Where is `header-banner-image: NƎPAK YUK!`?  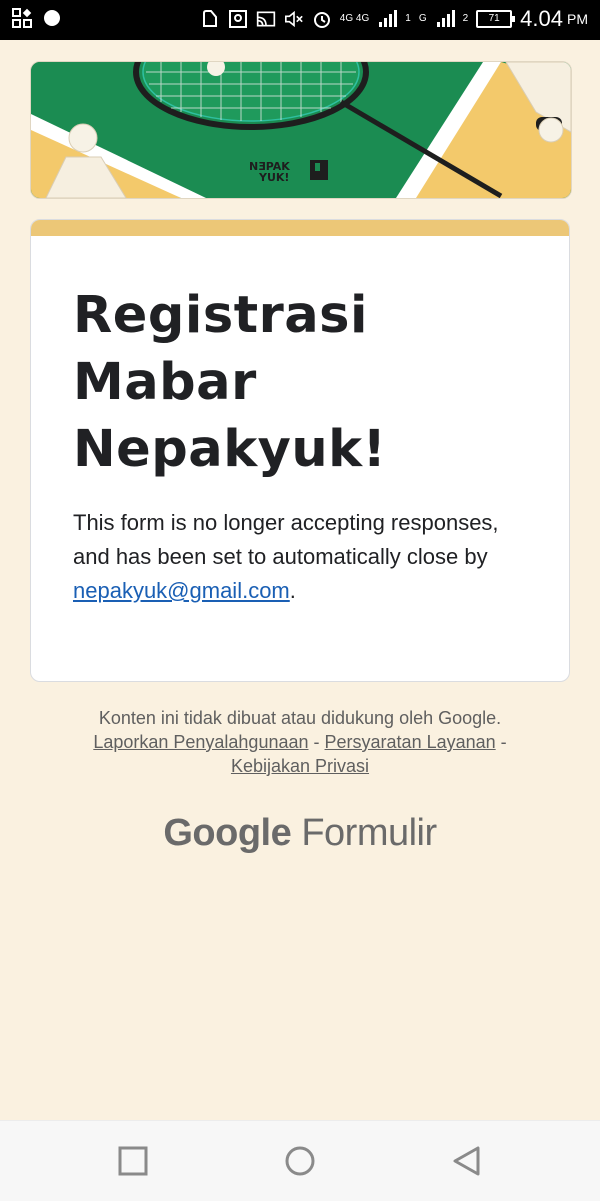
header-banner-image: NƎPAK YUK! is located at coordinates (301, 130).